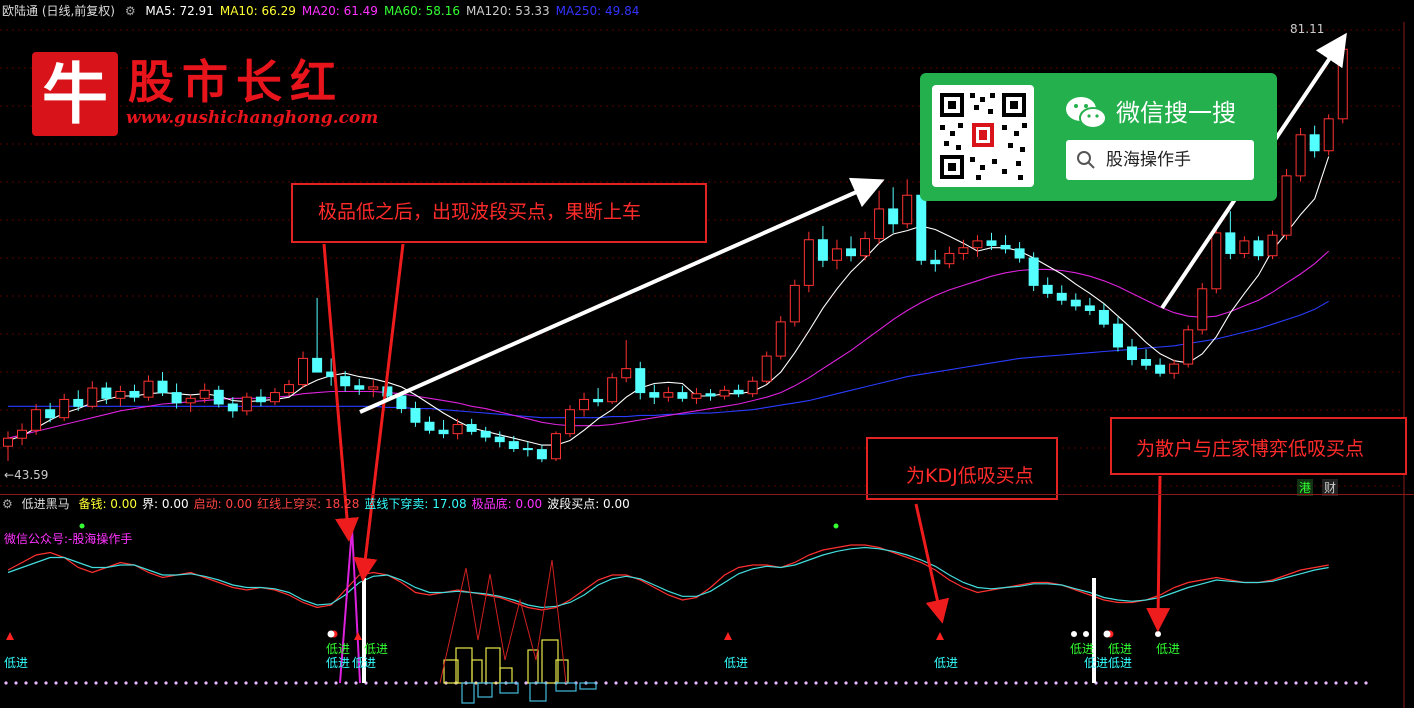 Image resolution: width=1414 pixels, height=708 pixels. I want to click on wechat-search-box: 股海操作手, so click(1160, 160).